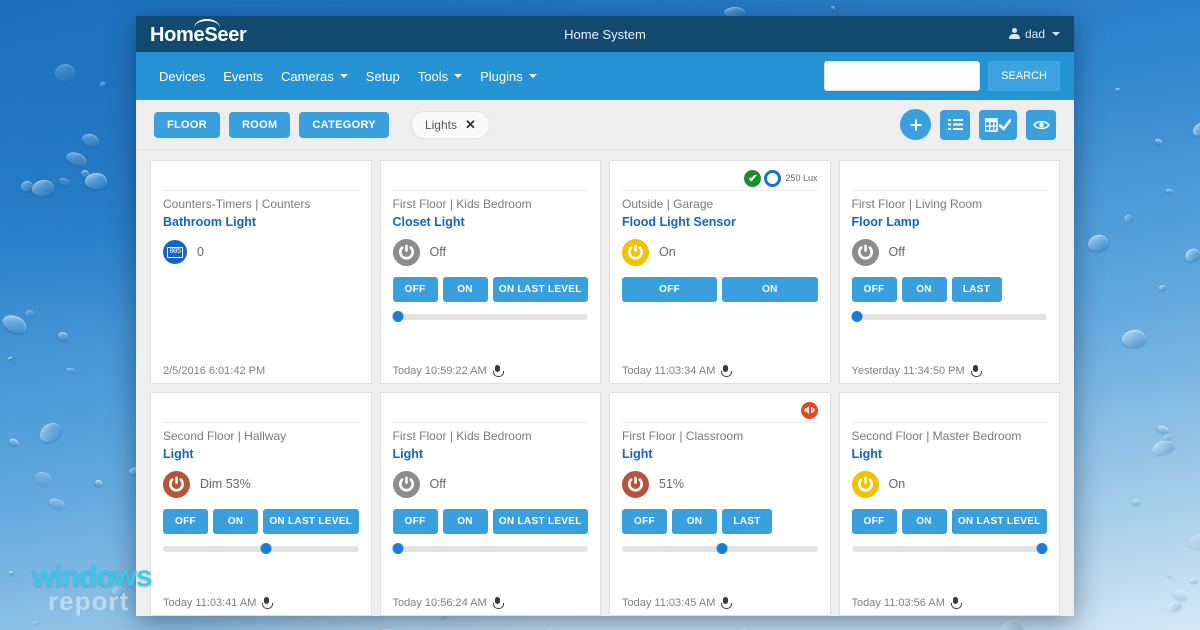  I want to click on active-filter-chip: Lights ✕, so click(450, 124).